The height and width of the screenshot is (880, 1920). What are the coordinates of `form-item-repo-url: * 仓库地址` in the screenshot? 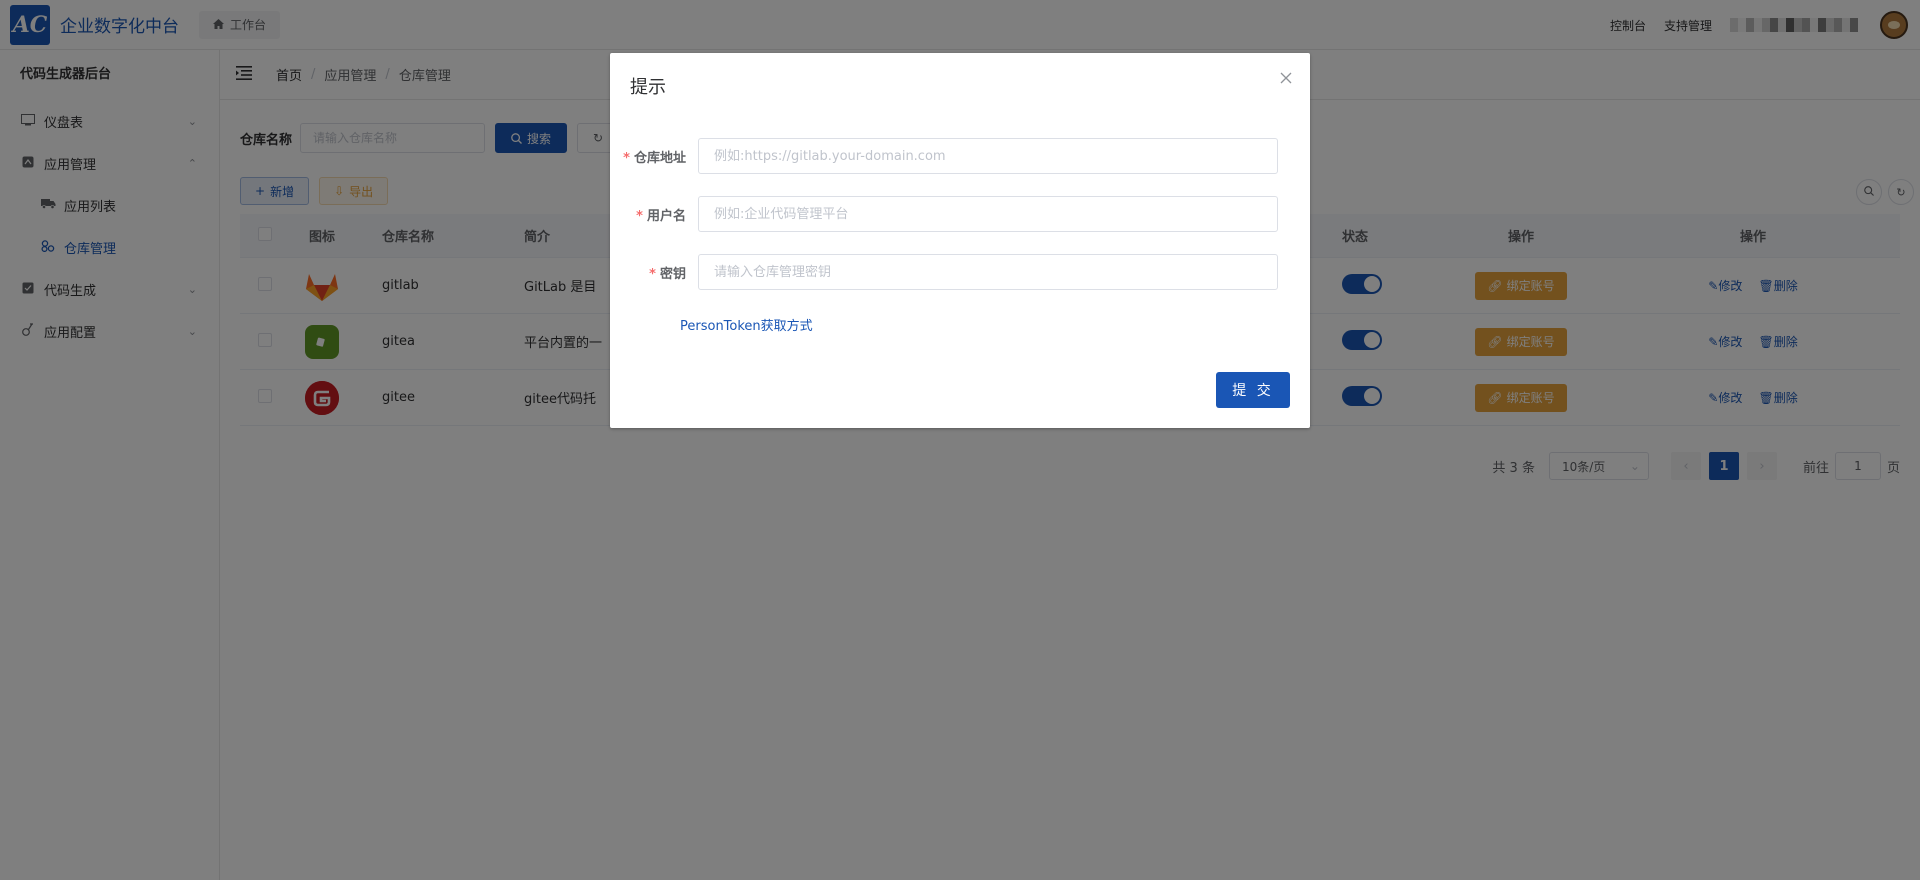 It's located at (960, 156).